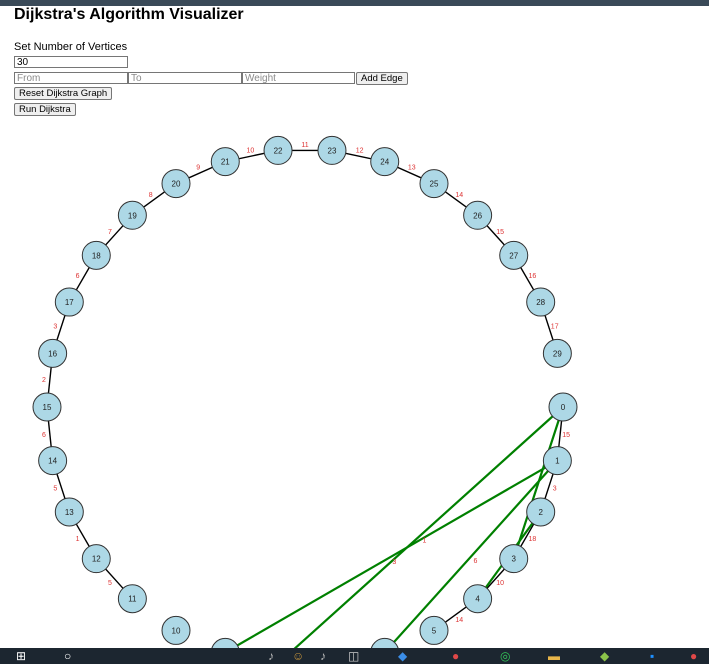 The height and width of the screenshot is (664, 709). I want to click on edge-weight-label: 1, so click(78, 539).